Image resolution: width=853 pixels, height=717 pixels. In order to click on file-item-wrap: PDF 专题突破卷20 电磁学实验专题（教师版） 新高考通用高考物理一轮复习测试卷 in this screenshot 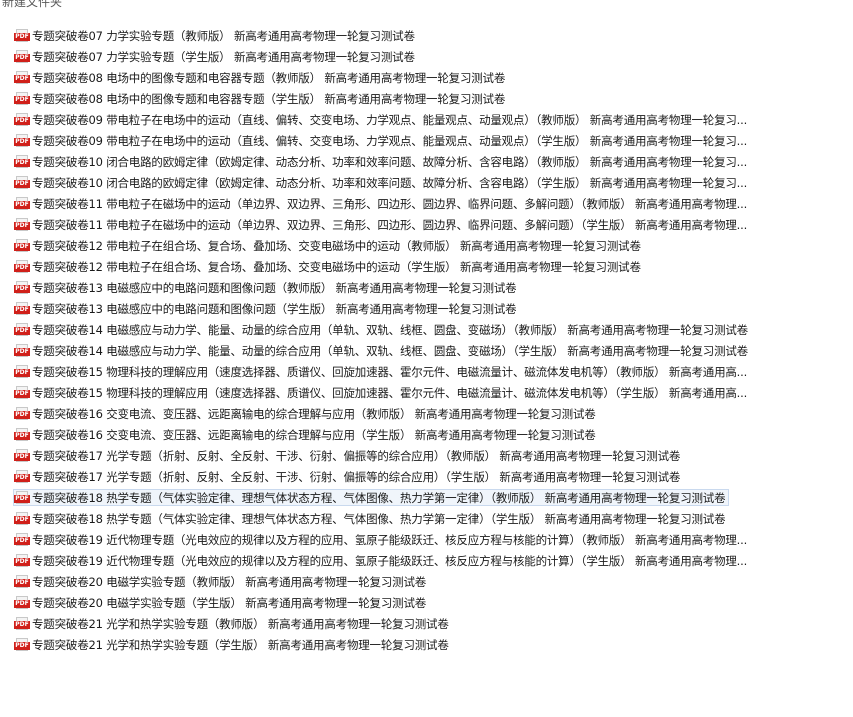, I will do `click(221, 581)`.